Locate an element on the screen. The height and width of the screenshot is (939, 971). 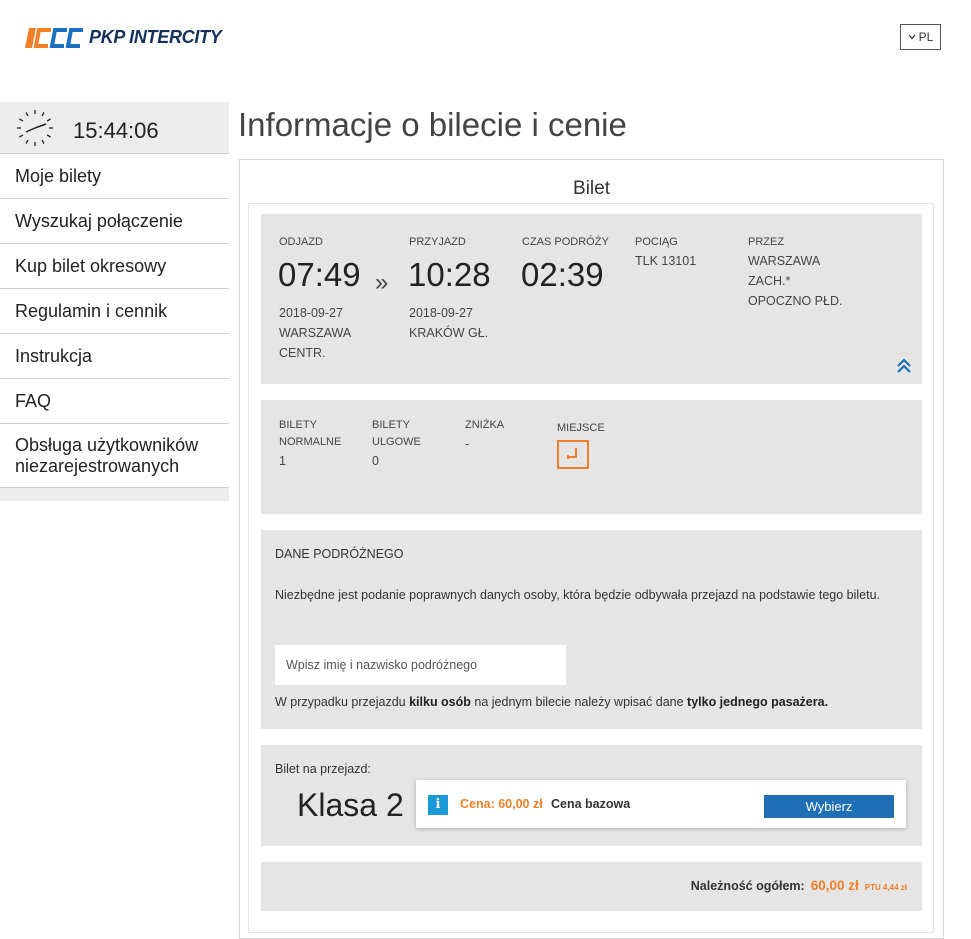
logo: PKP INTERCITY is located at coordinates (122, 37).